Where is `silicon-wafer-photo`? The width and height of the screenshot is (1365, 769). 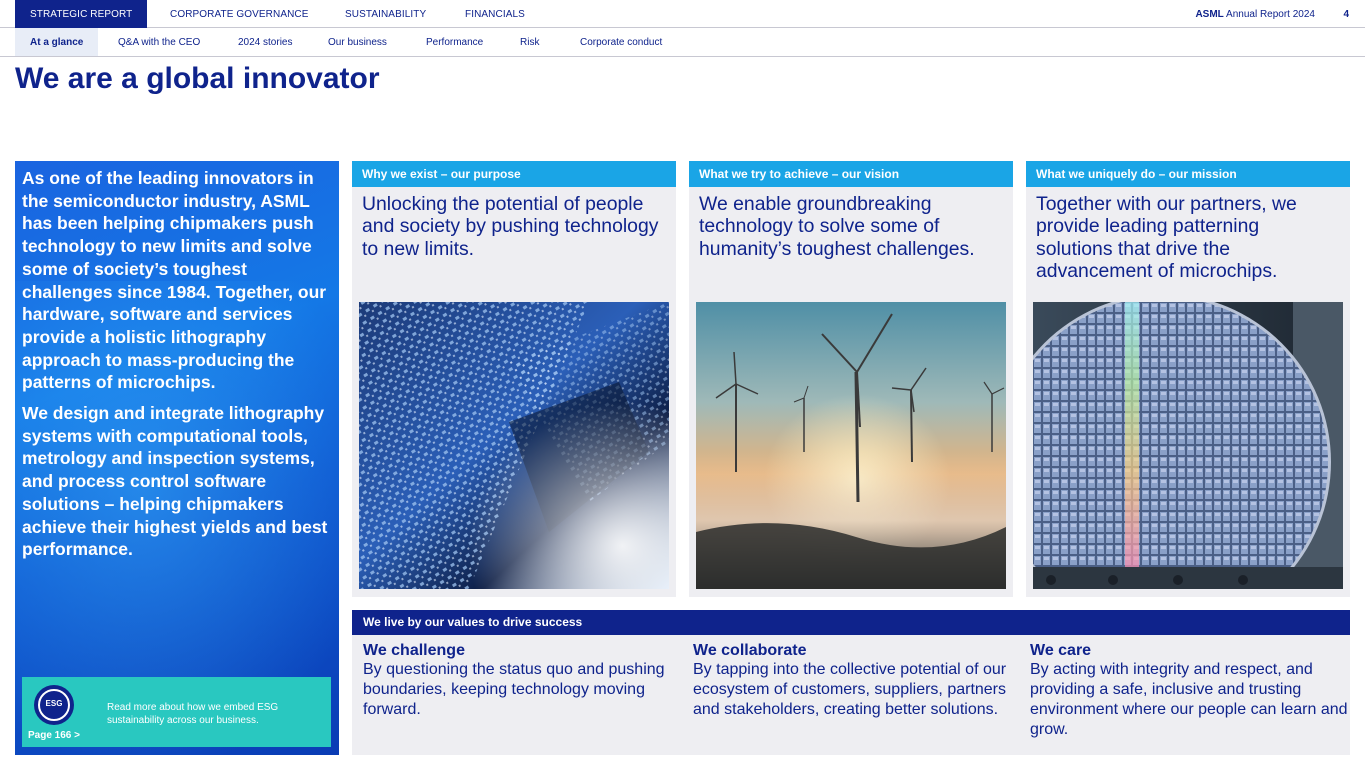
silicon-wafer-photo is located at coordinates (1188, 445).